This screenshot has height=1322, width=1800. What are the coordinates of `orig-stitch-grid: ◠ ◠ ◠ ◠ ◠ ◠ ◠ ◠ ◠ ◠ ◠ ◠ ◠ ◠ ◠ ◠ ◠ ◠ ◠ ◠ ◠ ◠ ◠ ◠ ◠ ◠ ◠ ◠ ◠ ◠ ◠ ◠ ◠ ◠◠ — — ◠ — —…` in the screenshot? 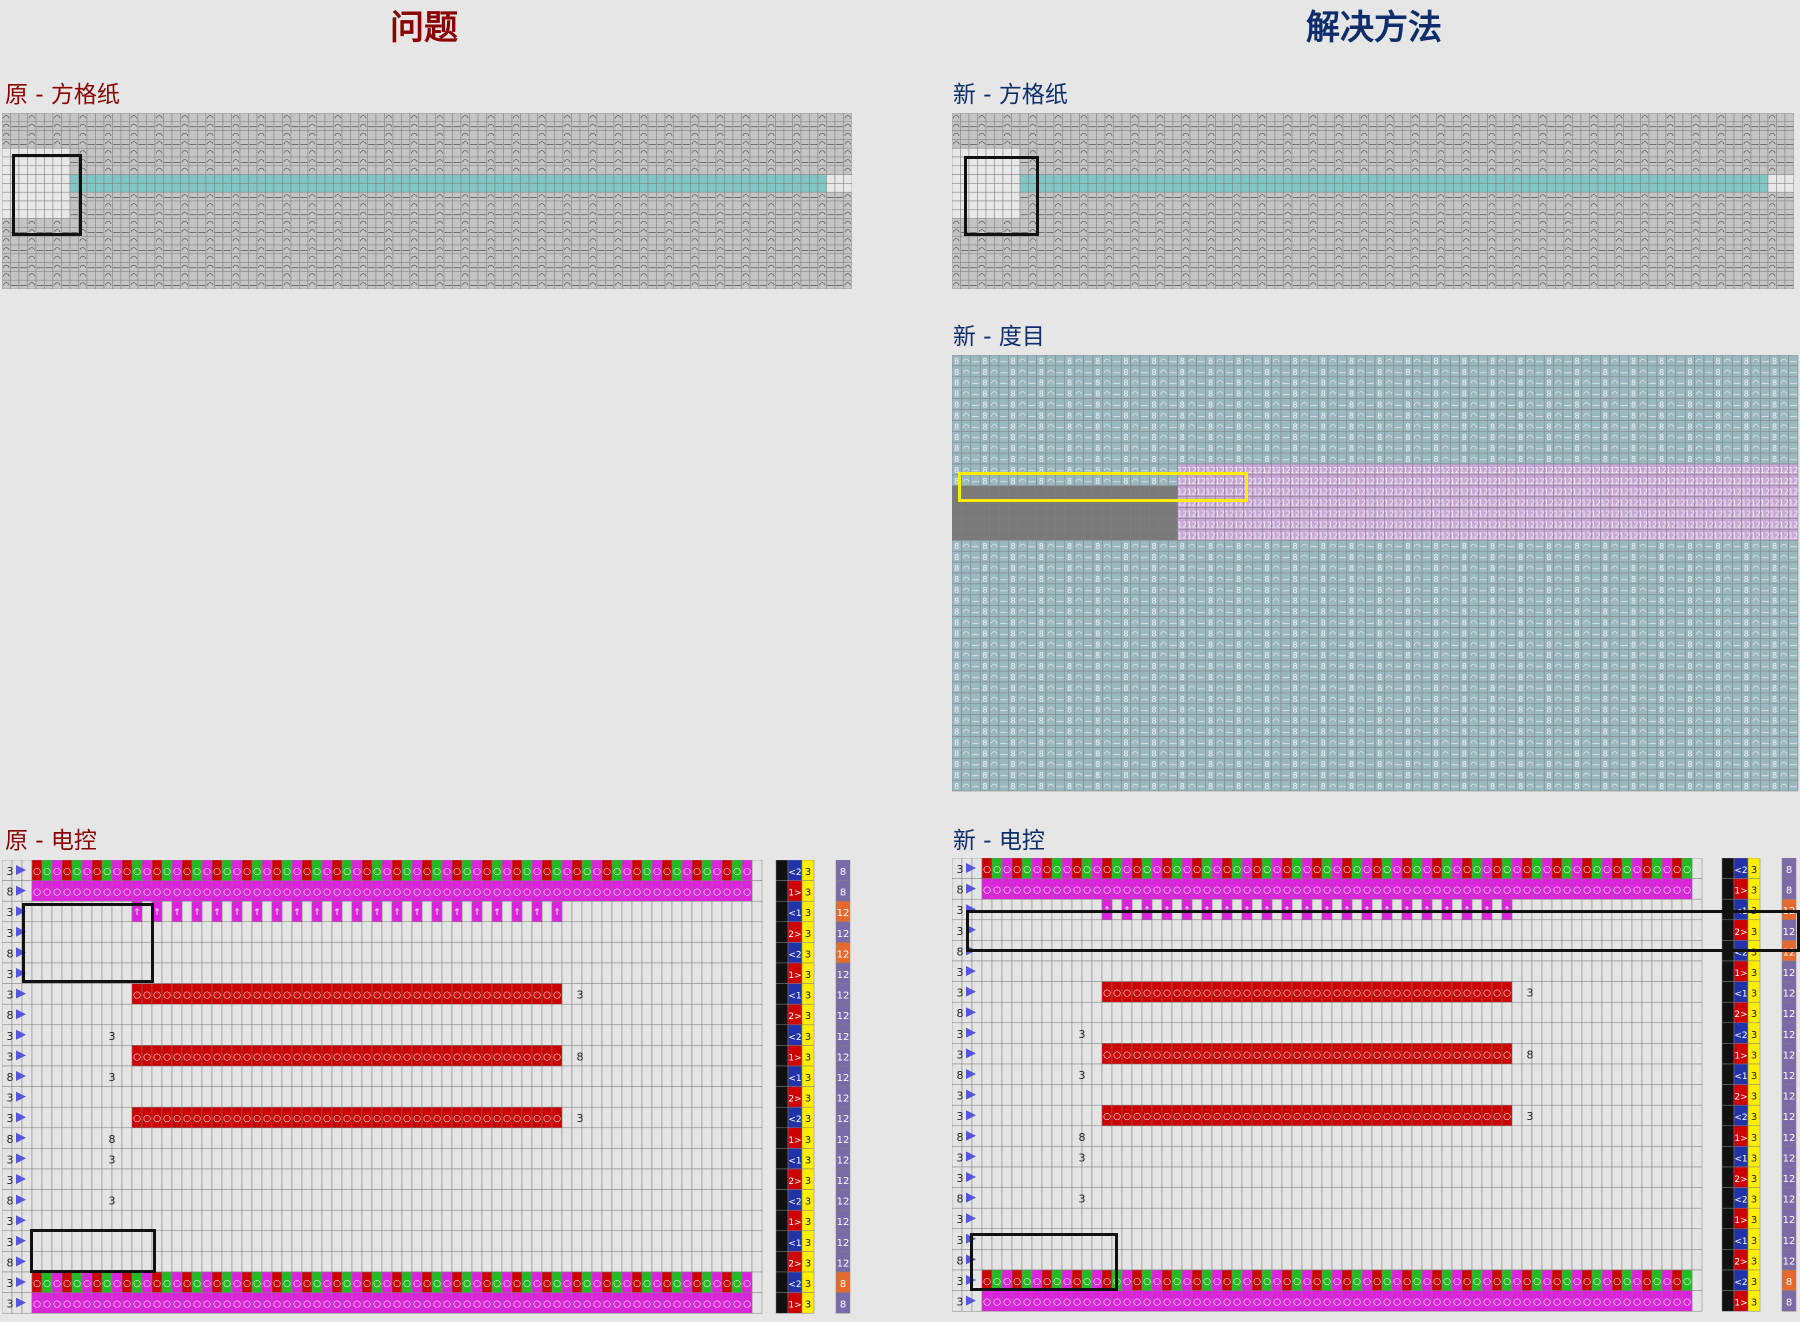 It's located at (427, 201).